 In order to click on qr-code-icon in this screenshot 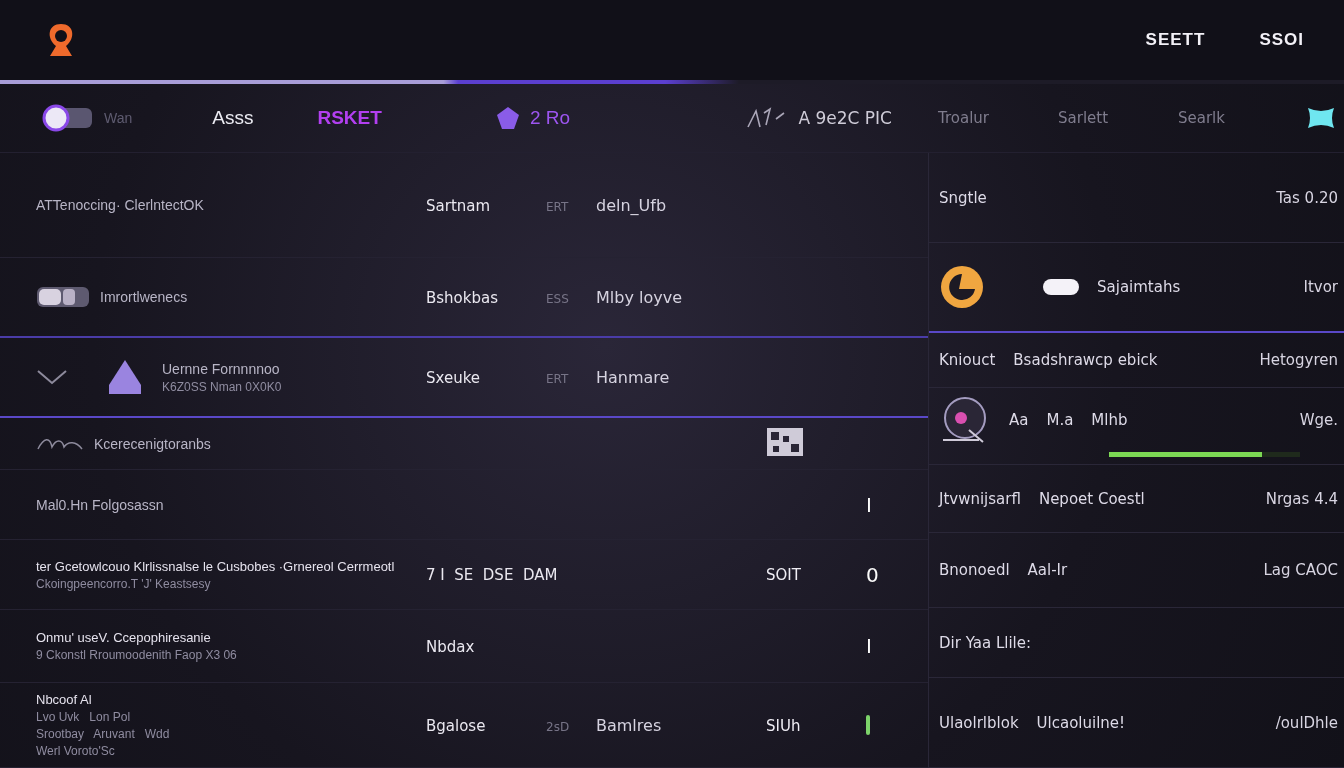, I will do `click(785, 441)`.